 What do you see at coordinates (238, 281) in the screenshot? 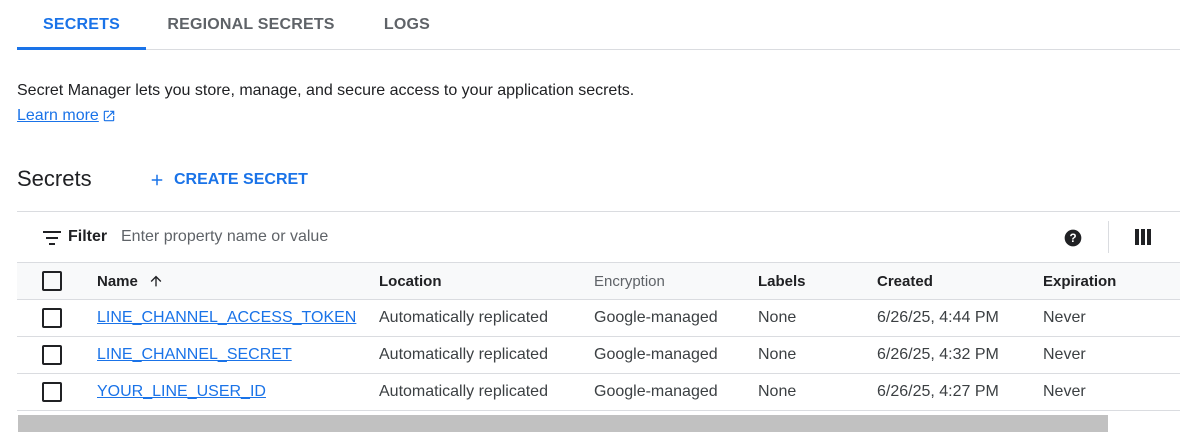
I see `column-header-name: Name` at bounding box center [238, 281].